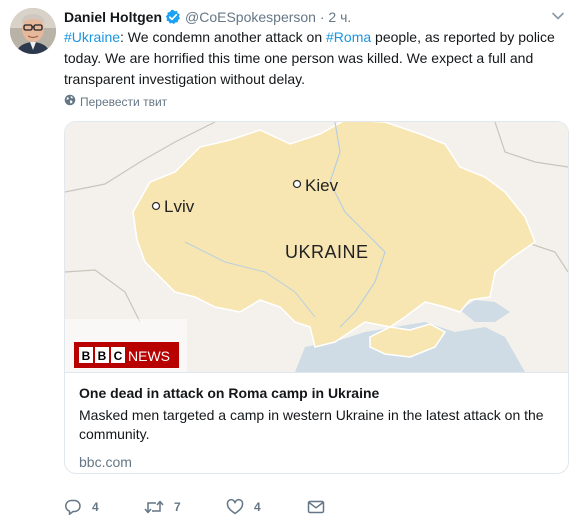 The image size is (577, 526). What do you see at coordinates (126, 345) in the screenshot?
I see `bbc-news-logo: B B C NEWS` at bounding box center [126, 345].